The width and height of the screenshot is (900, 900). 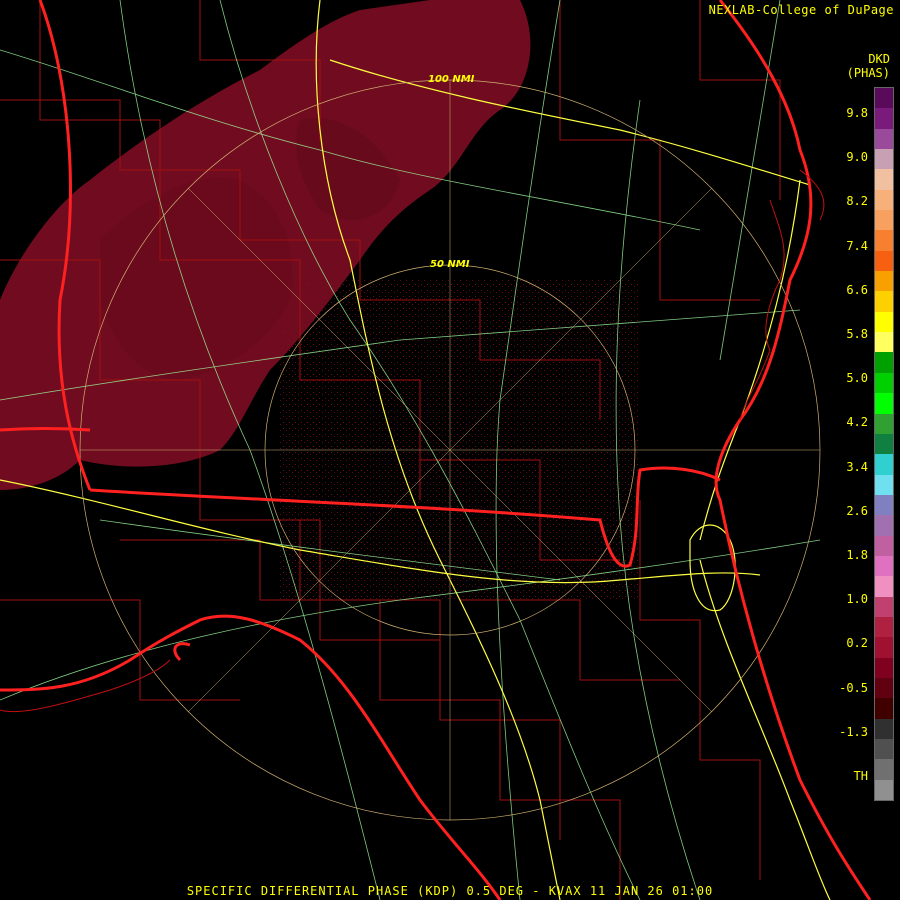 I want to click on color-scale-label: 2.6, so click(x=857, y=510).